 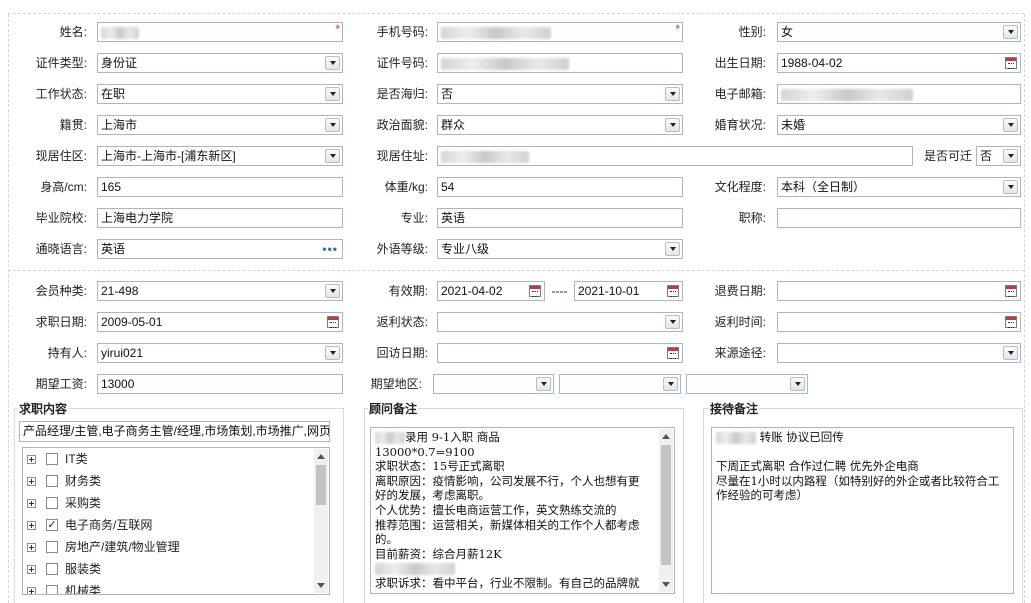 What do you see at coordinates (425, 451) in the screenshot?
I see `note-line: 13000*0.7=9100` at bounding box center [425, 451].